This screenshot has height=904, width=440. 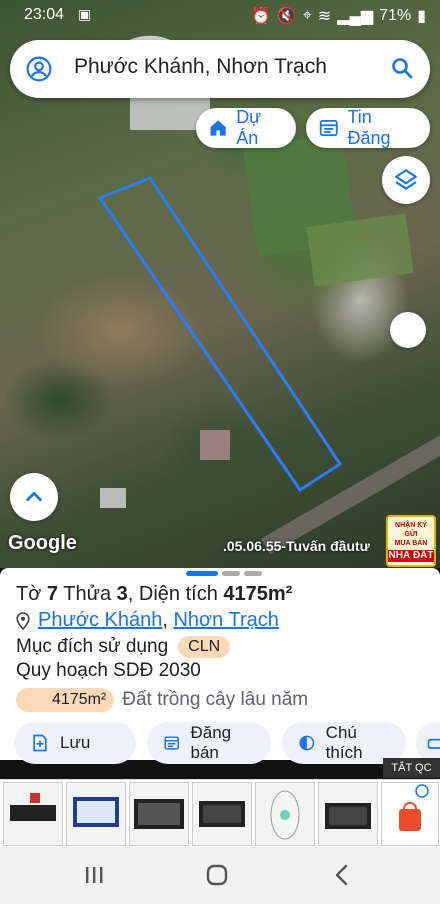 I want to click on alarm-icon: ⏰, so click(x=260, y=16).